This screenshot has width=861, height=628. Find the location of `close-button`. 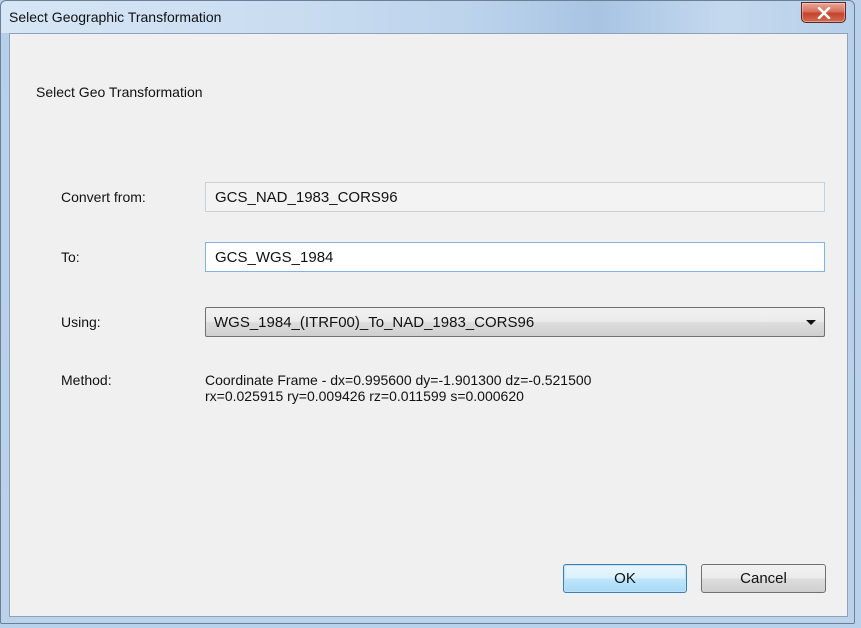

close-button is located at coordinates (823, 12).